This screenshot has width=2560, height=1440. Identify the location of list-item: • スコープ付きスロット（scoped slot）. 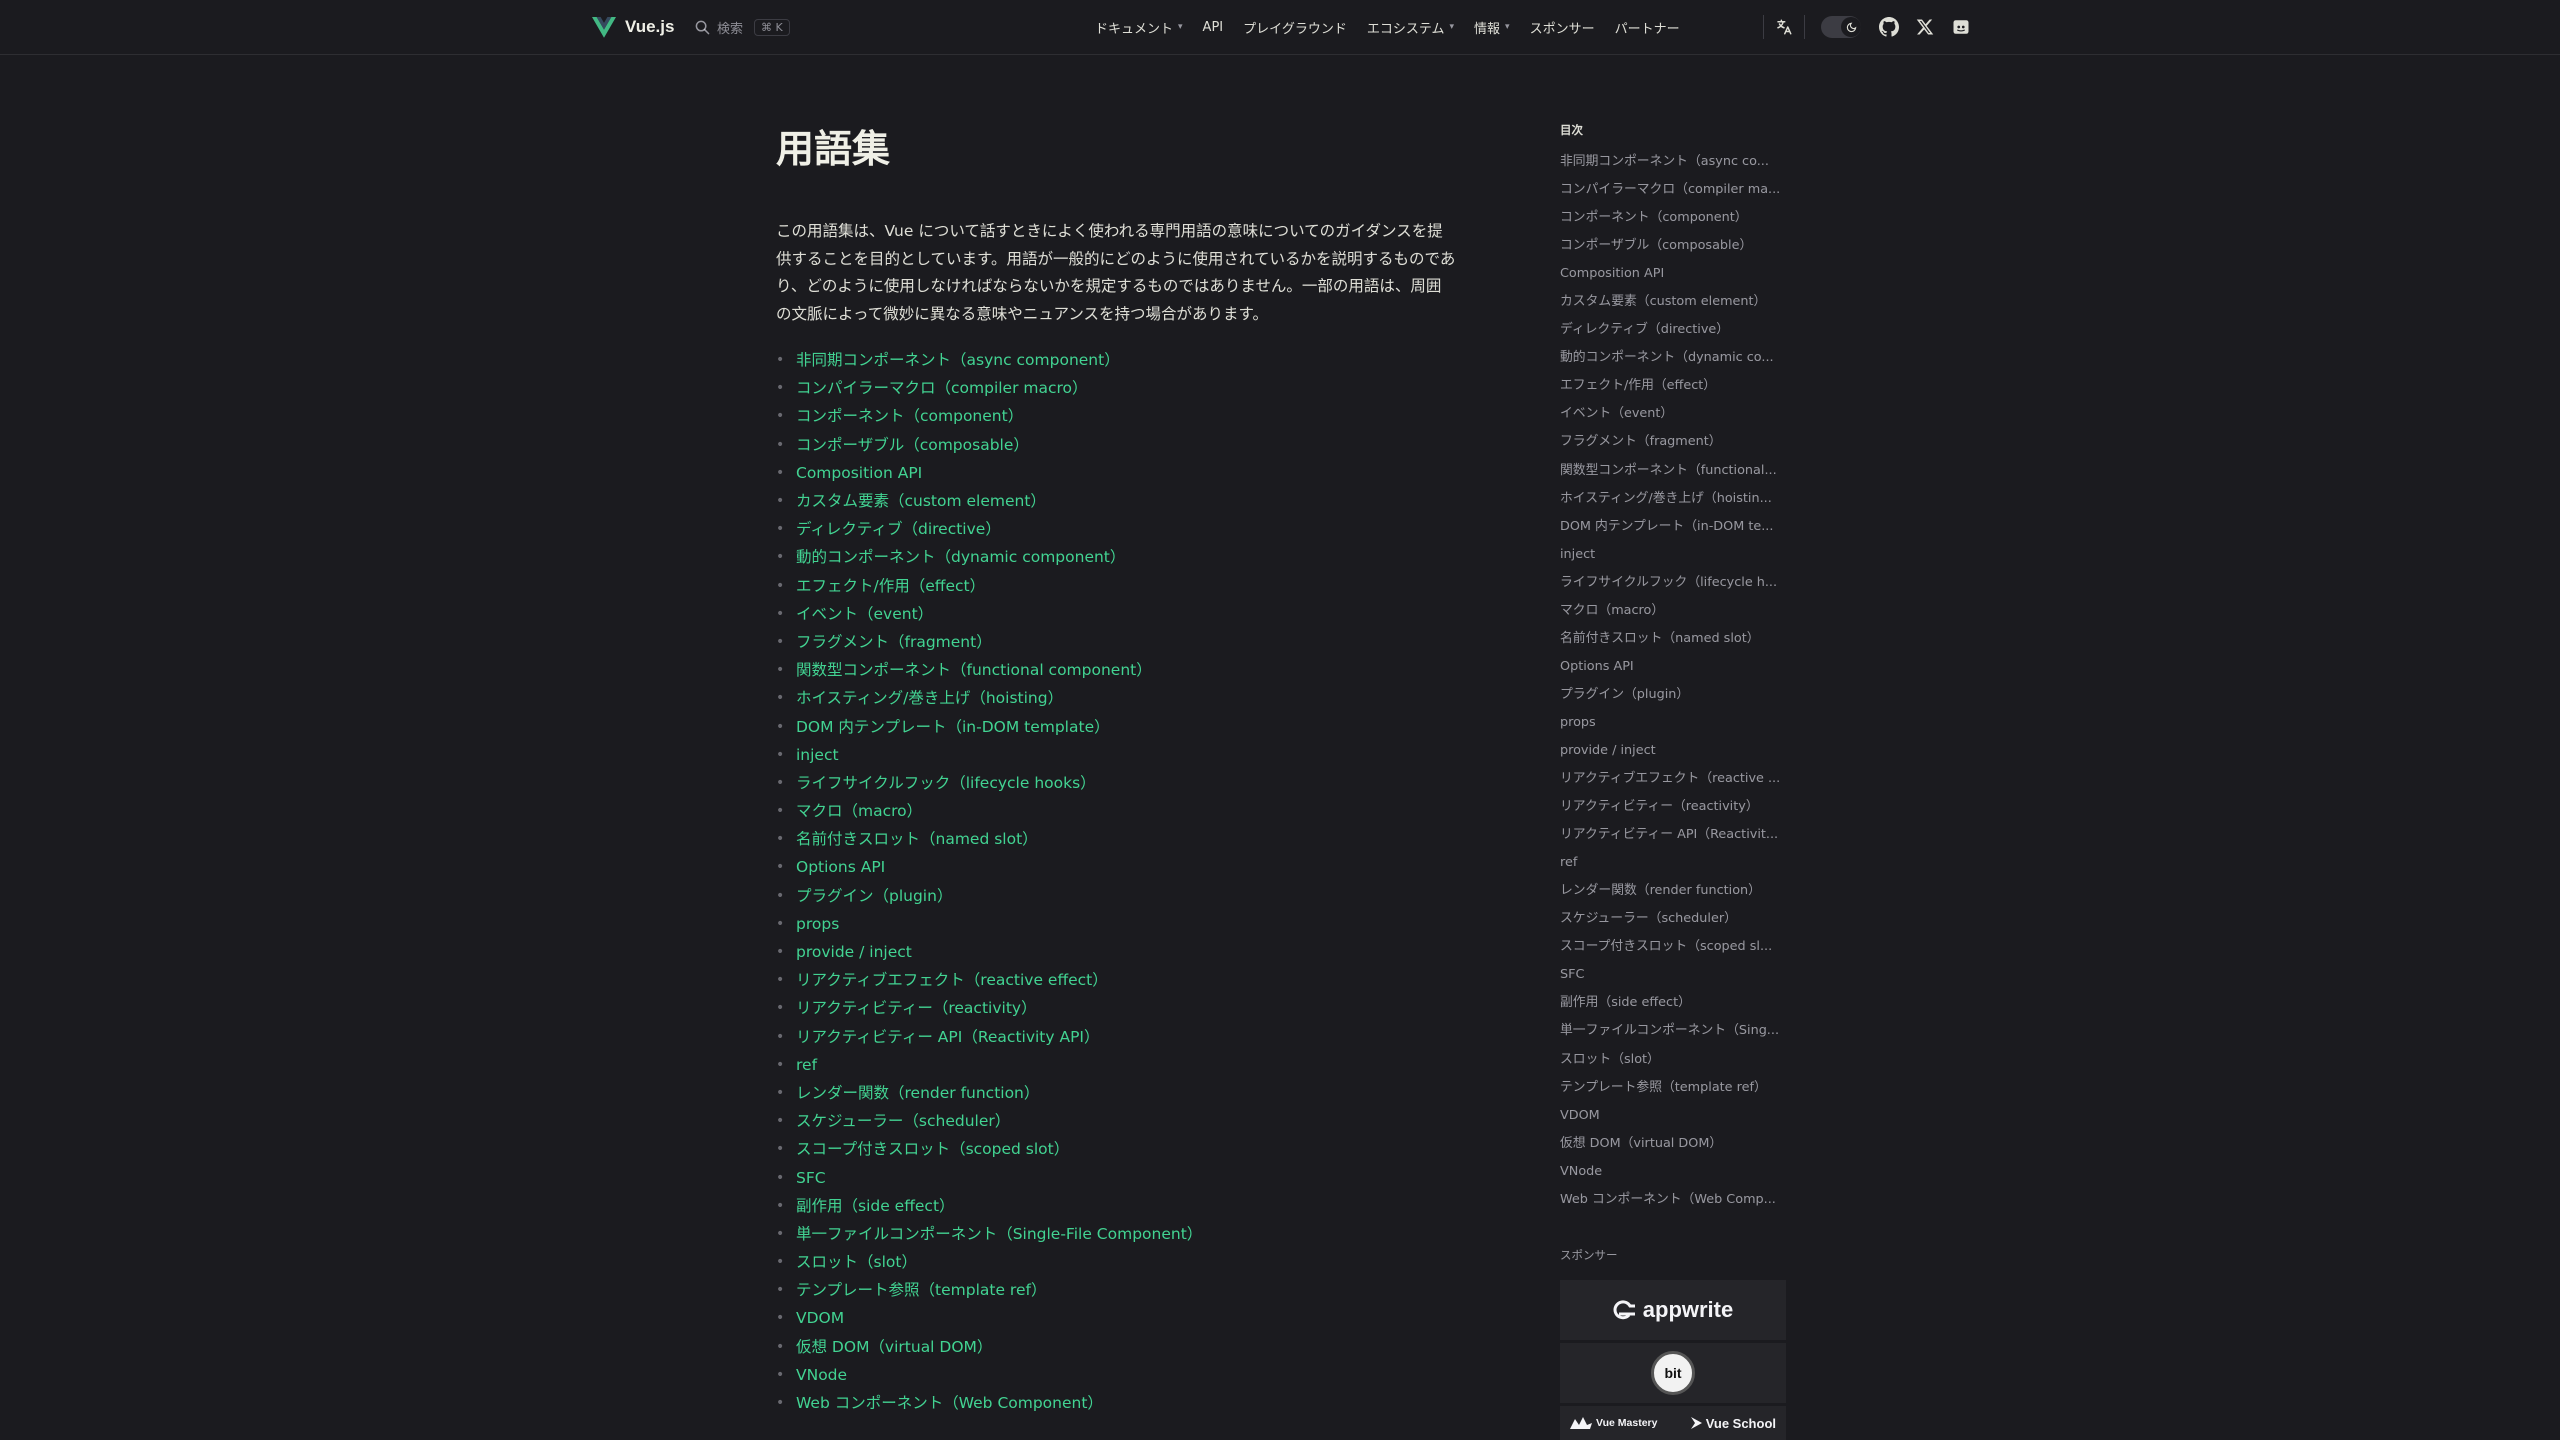
(989, 1149).